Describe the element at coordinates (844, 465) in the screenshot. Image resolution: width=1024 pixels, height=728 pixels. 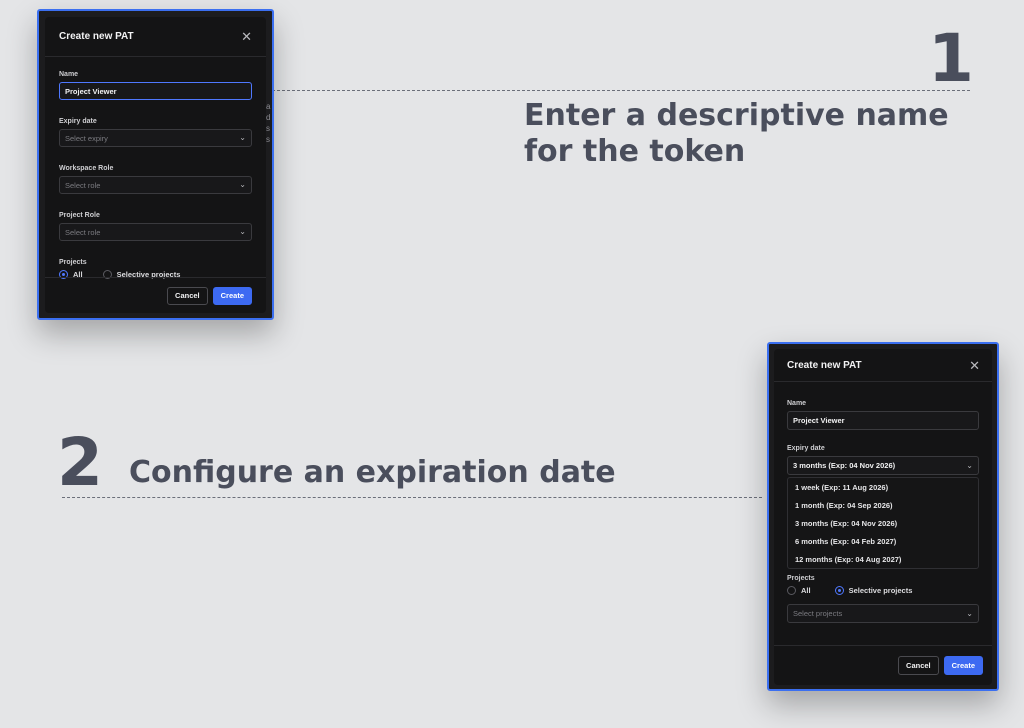
I see `expiry-selected-value: 3 months (Exp: 04 Nov 2026)` at that location.